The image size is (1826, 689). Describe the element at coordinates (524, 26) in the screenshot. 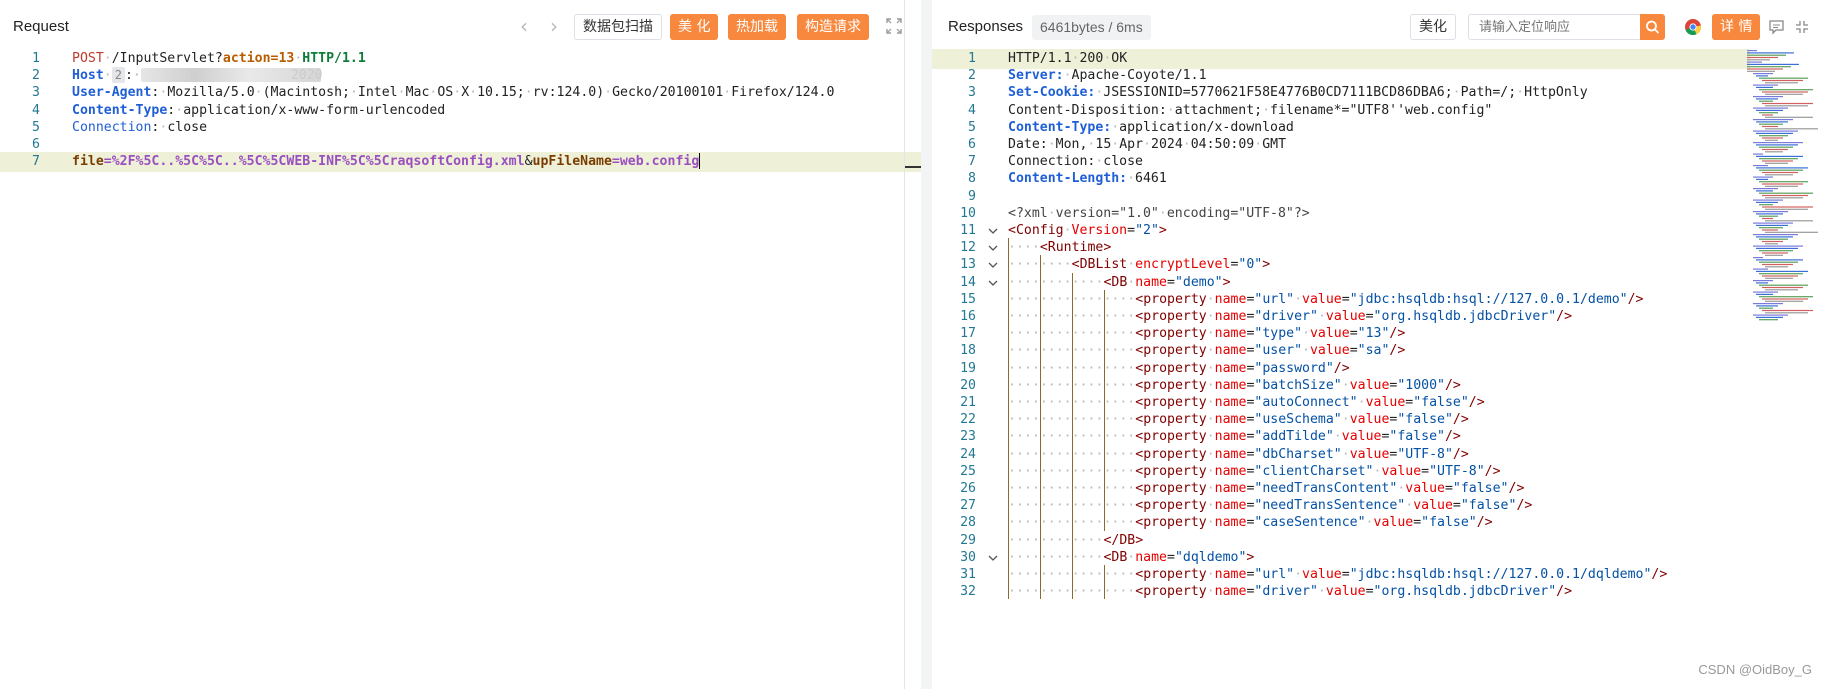

I see `back-arrow-icon: ‹` at that location.